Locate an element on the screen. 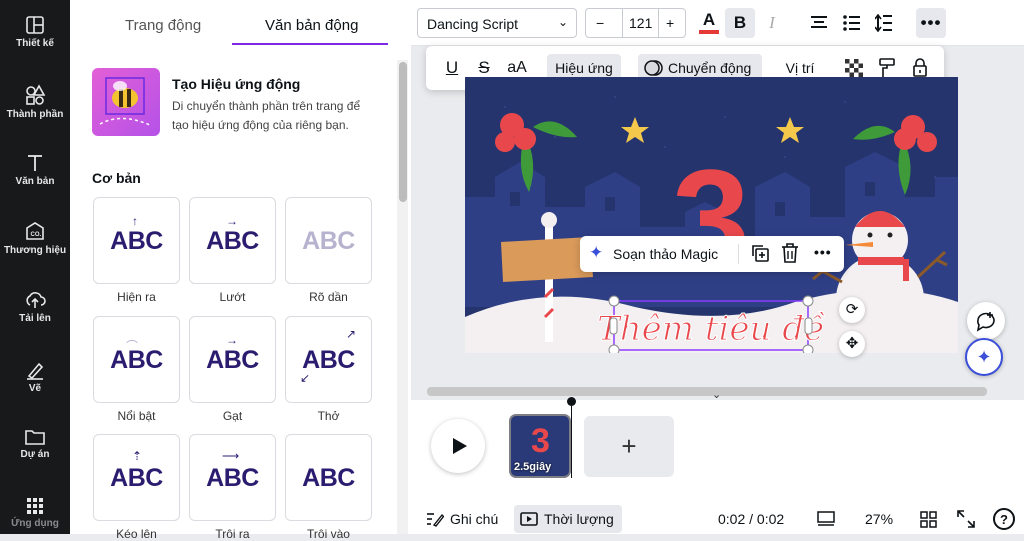 Image resolution: width=1024 pixels, height=541 pixels. italic-icon: I is located at coordinates (772, 22).